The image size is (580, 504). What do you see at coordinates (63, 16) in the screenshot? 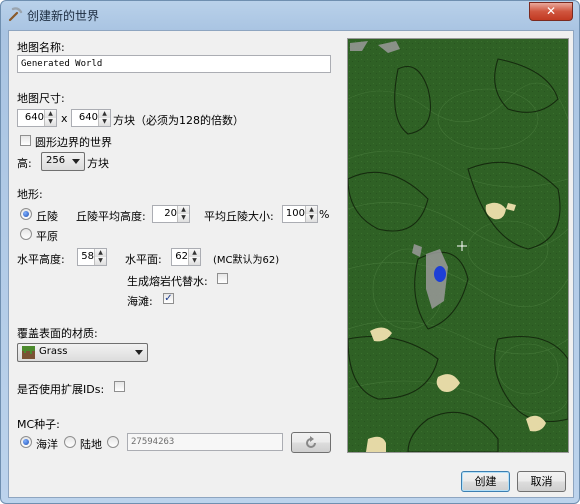
I see `window-title: 创建新的世界` at bounding box center [63, 16].